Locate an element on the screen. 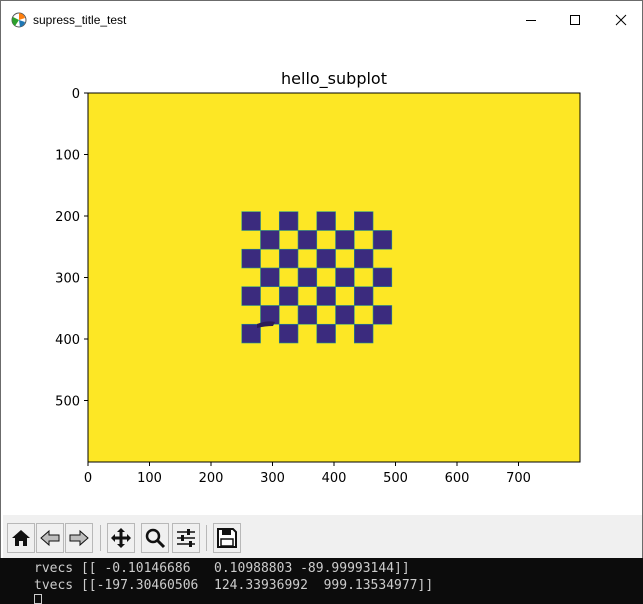 The height and width of the screenshot is (604, 643). pan-button is located at coordinates (121, 538).